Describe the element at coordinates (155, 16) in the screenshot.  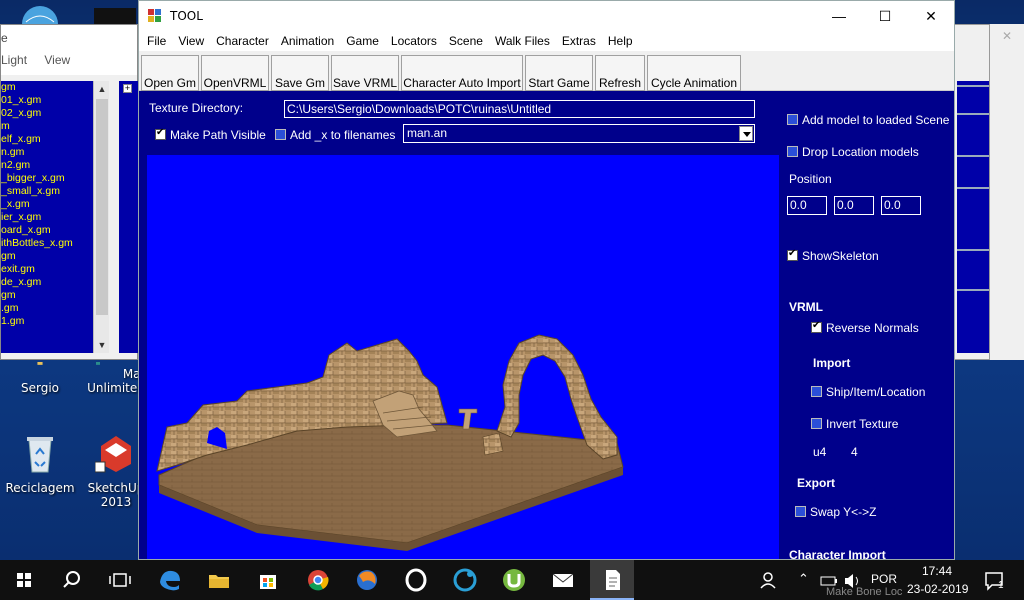
I see `app-icon` at that location.